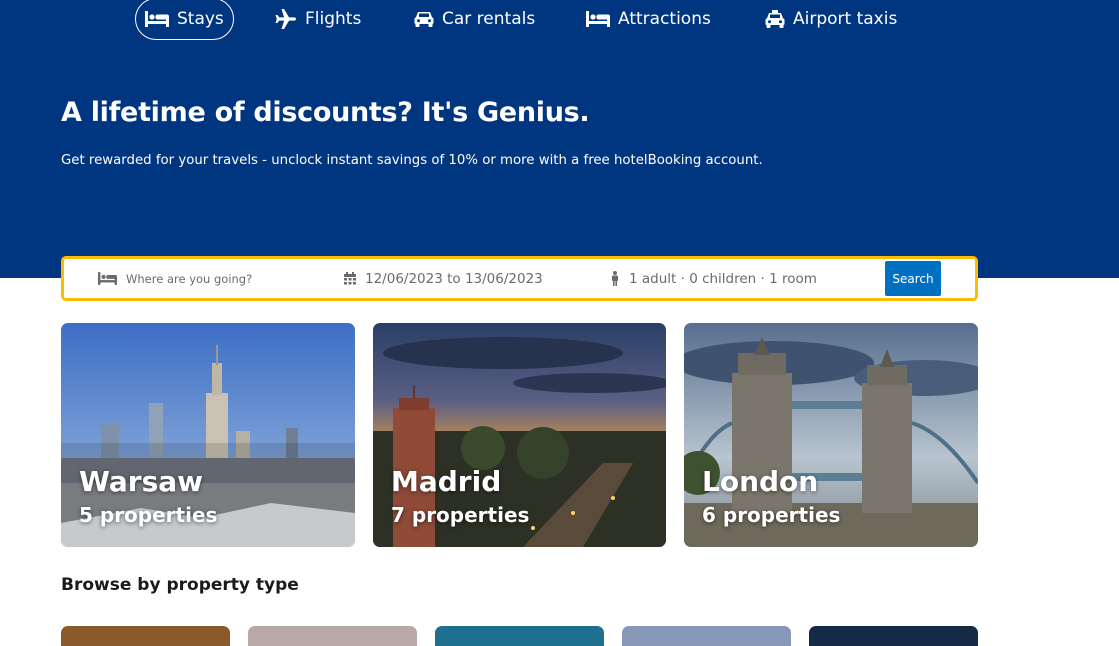 This screenshot has width=1119, height=646. What do you see at coordinates (325, 112) in the screenshot?
I see `hero-title: A lifetime of discounts? It's Genius.` at bounding box center [325, 112].